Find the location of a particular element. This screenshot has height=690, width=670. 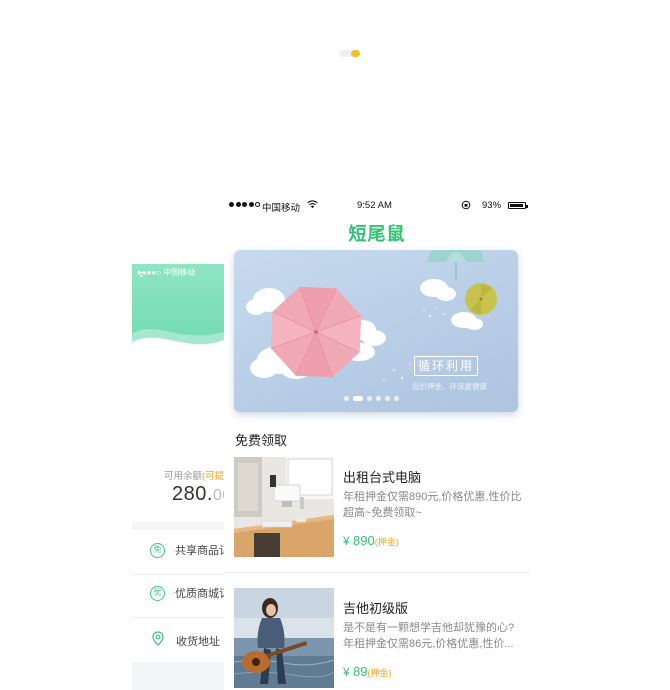

carrier-name: 中国移动 is located at coordinates (281, 208).